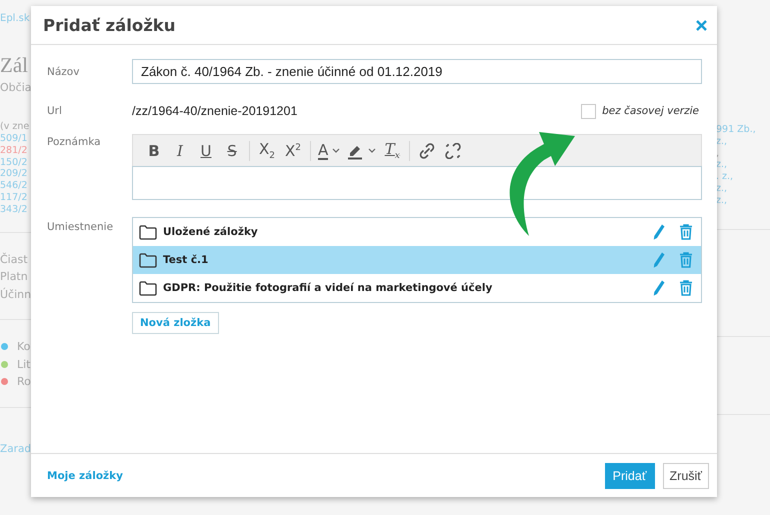 This screenshot has width=770, height=515. I want to click on new-folder-button: Nová zložka, so click(175, 323).